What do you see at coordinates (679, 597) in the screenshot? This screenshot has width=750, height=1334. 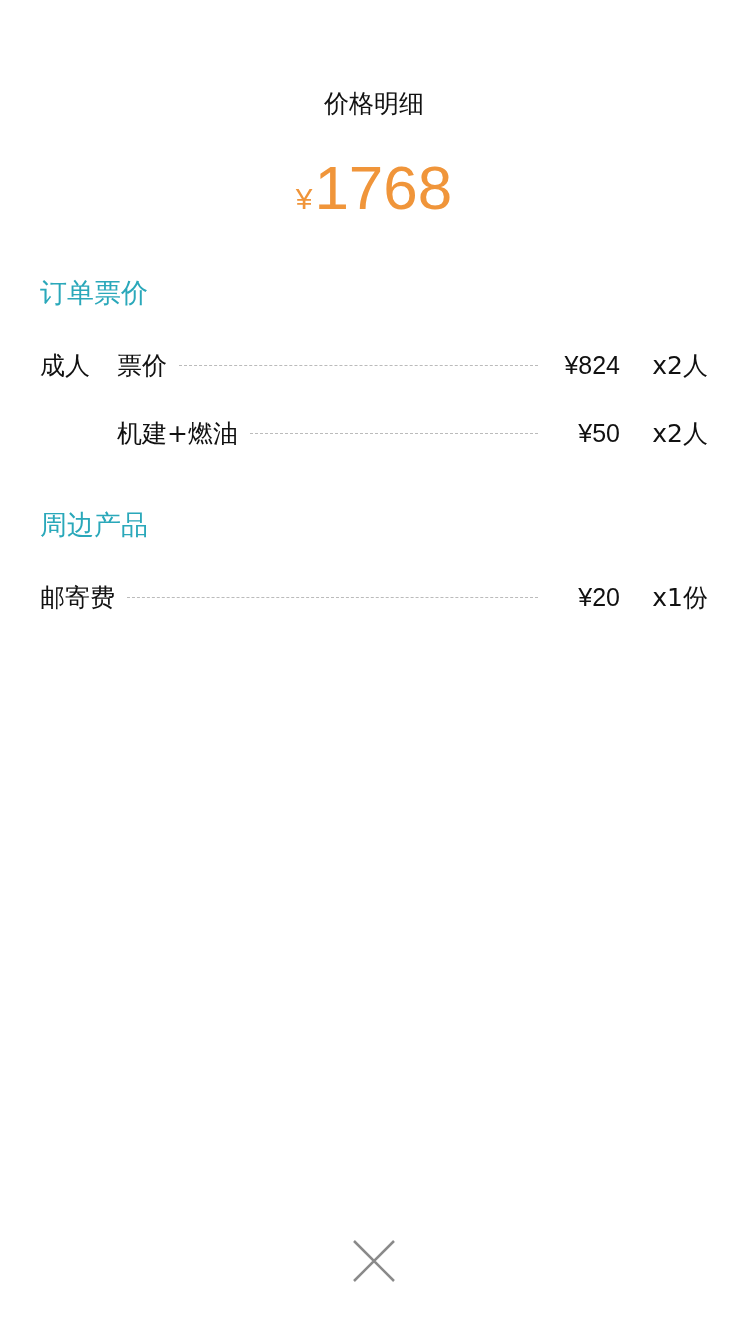 I see `fee-quantity: x1份` at bounding box center [679, 597].